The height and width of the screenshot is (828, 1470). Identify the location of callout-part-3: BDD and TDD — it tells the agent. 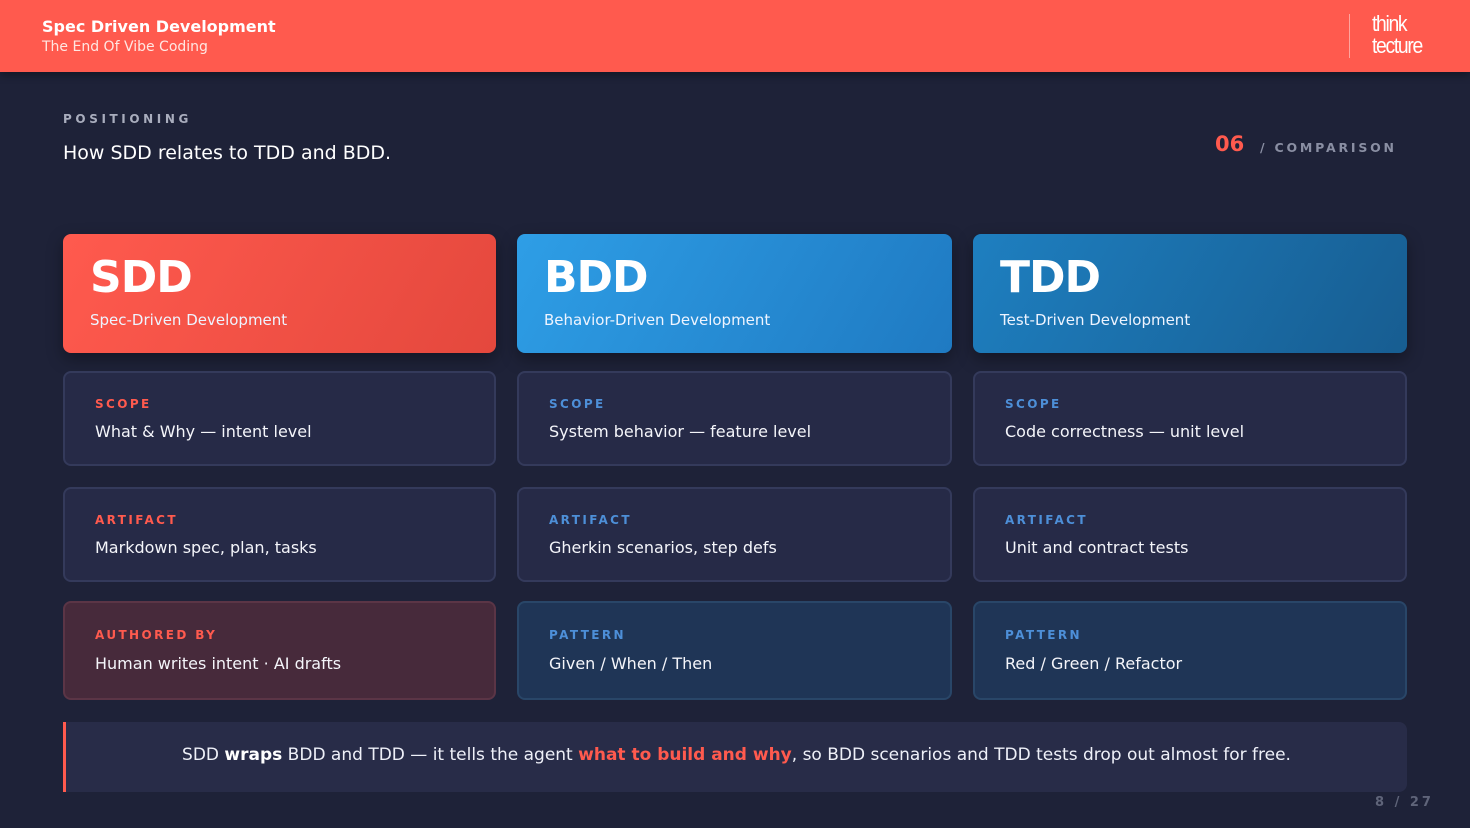
(430, 755).